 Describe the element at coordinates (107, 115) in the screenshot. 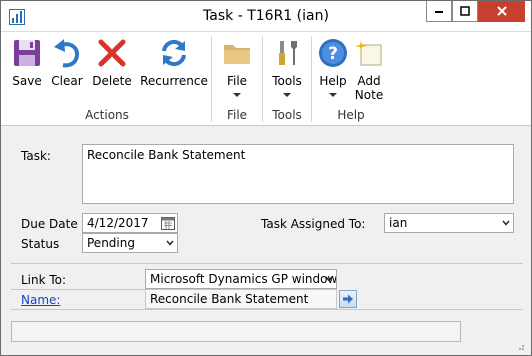

I see `ribbon-group-label-actions: Actions` at that location.